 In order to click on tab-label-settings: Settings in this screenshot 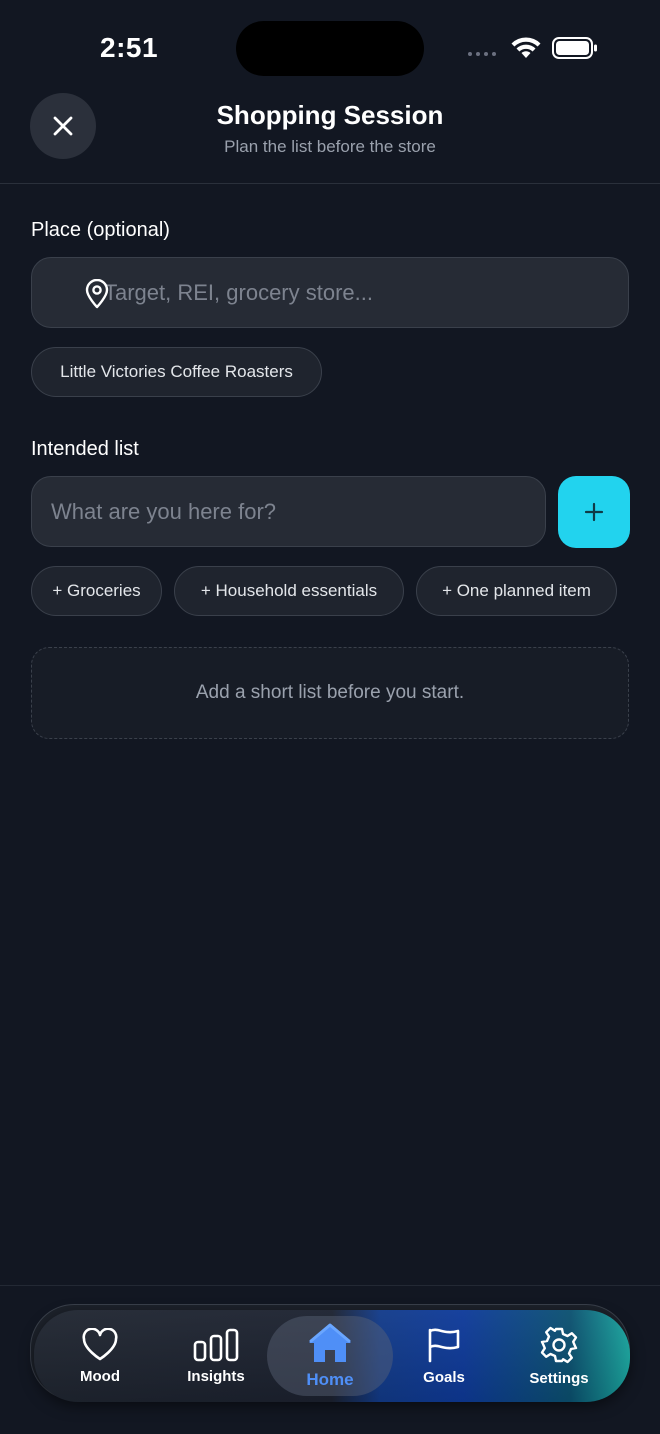, I will do `click(559, 1378)`.